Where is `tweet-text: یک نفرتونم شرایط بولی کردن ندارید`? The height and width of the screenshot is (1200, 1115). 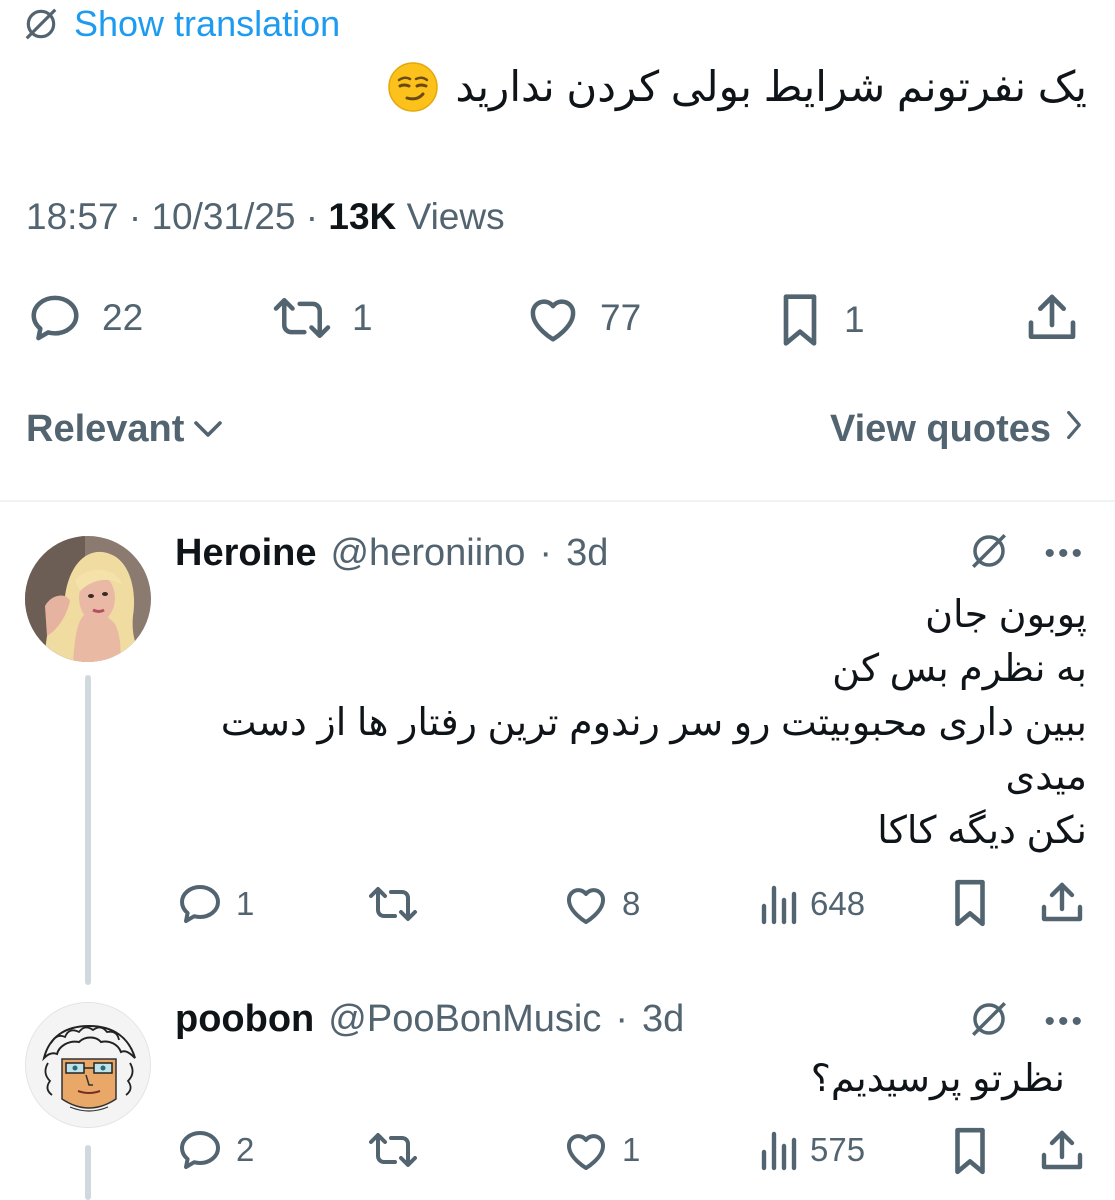
tweet-text: یک نفرتونم شرایط بولی کردن ندارید is located at coordinates (737, 87).